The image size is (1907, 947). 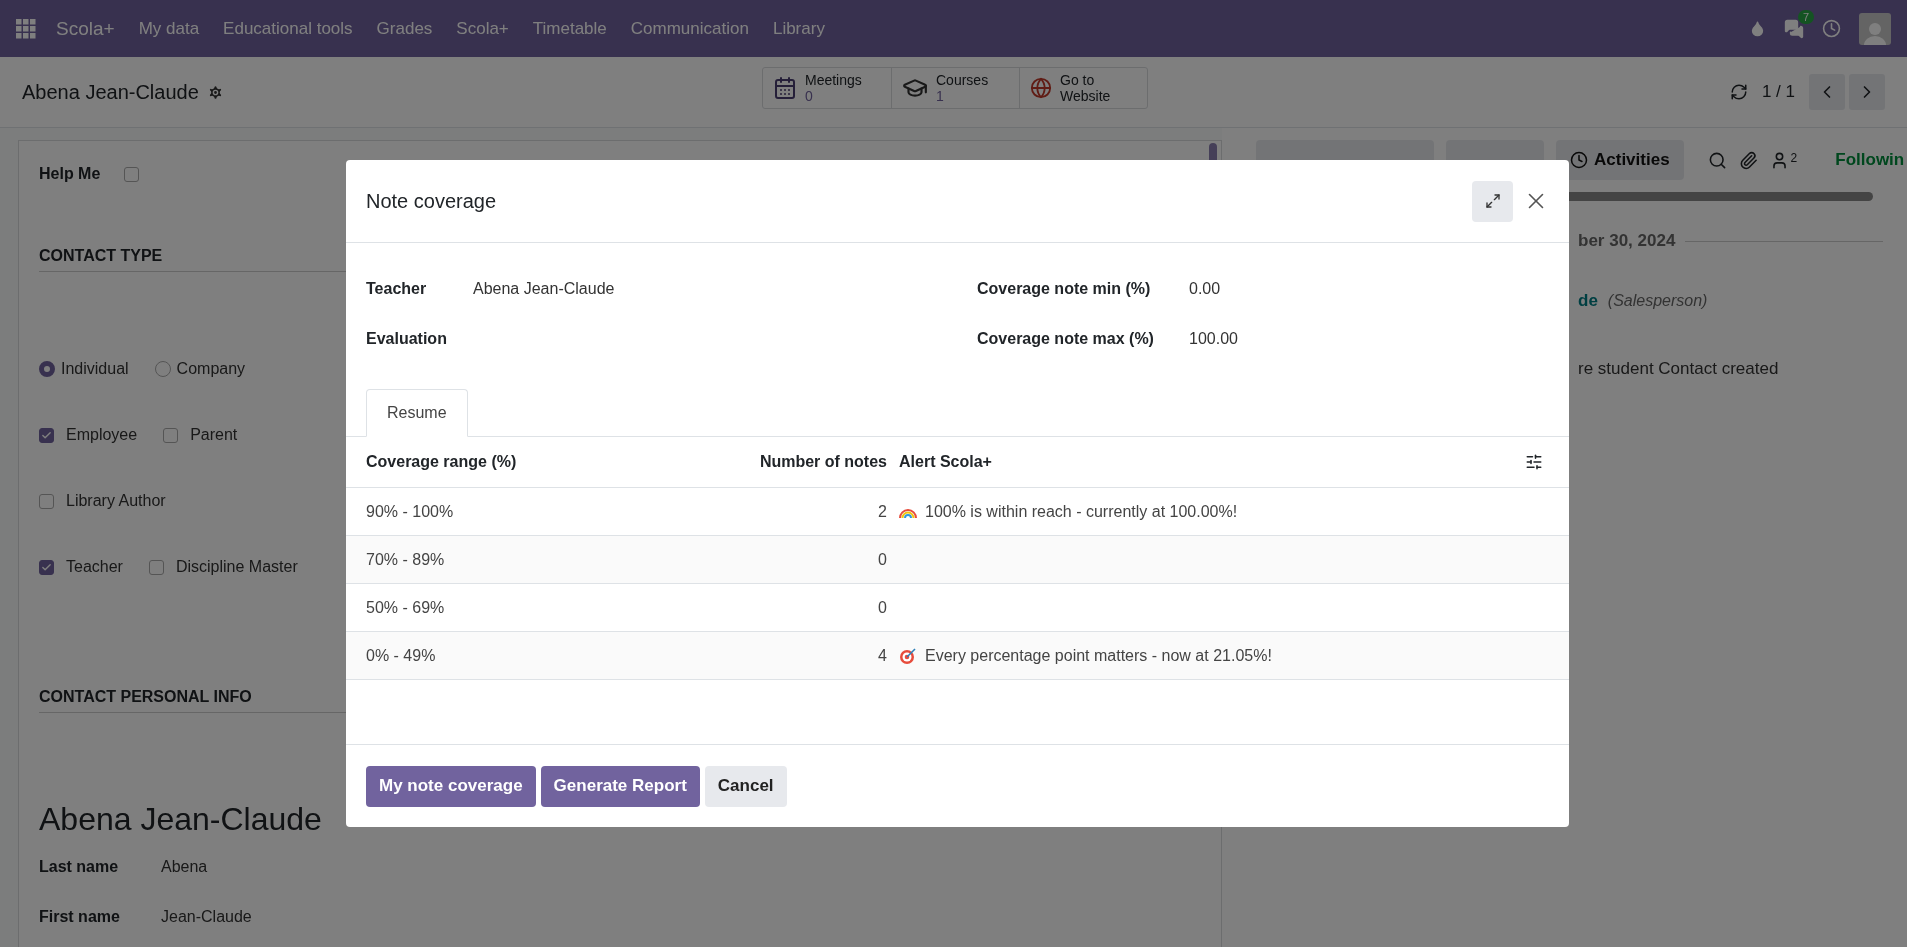 I want to click on calendar-icon, so click(x=785, y=88).